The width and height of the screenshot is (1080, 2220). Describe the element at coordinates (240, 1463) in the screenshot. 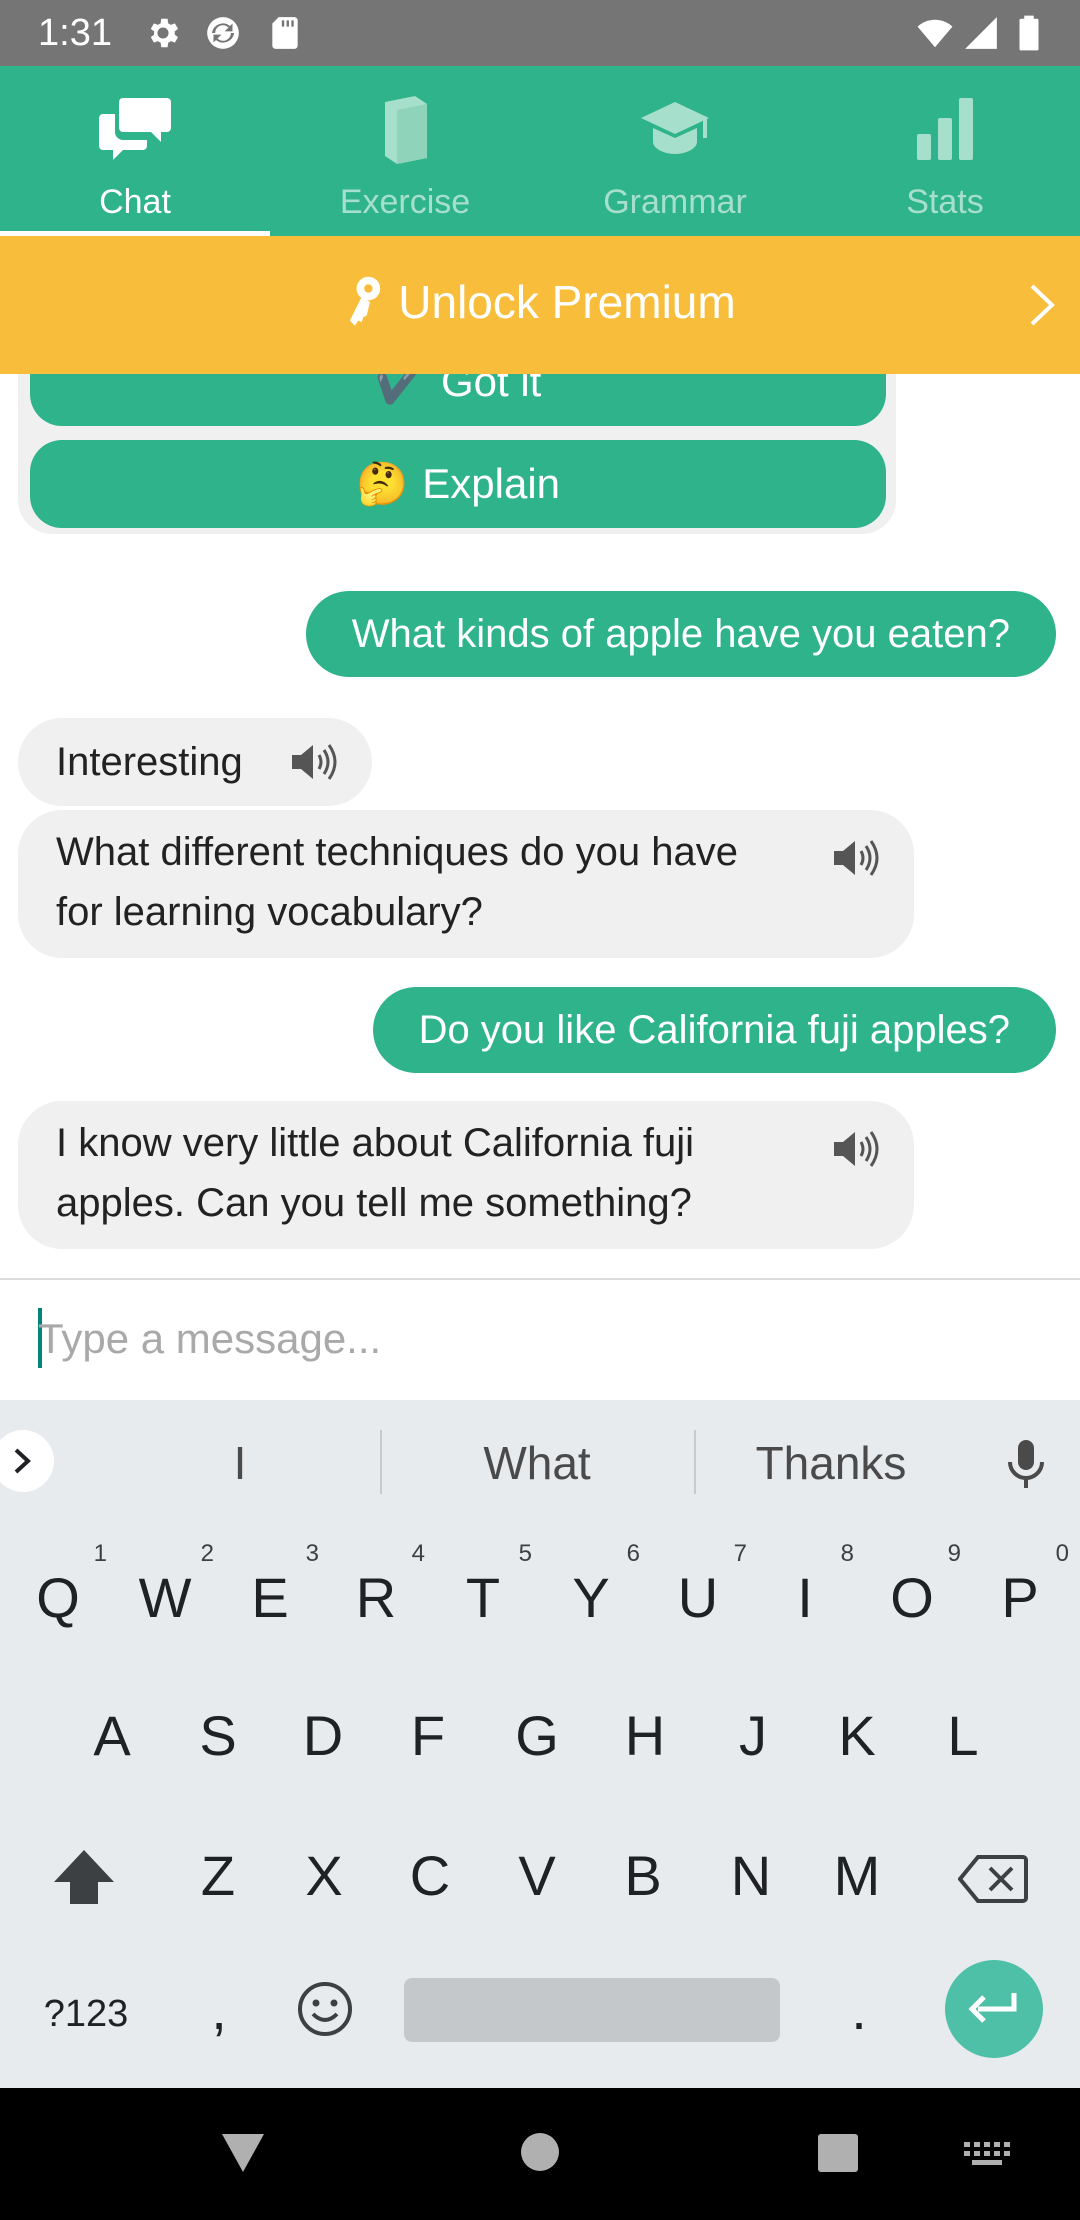

I see `suggestion-item: I` at that location.